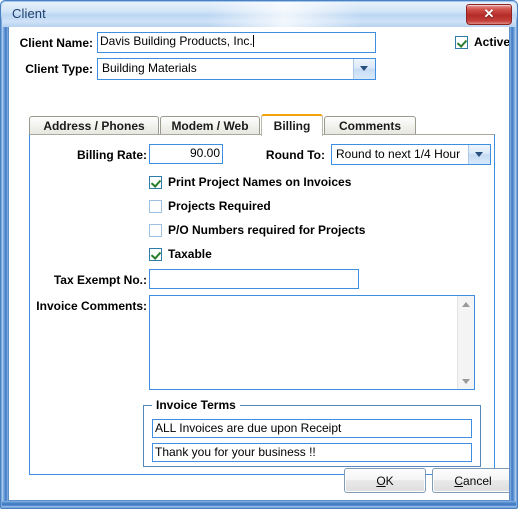  Describe the element at coordinates (155, 254) in the screenshot. I see `taxable-checkbox` at that location.